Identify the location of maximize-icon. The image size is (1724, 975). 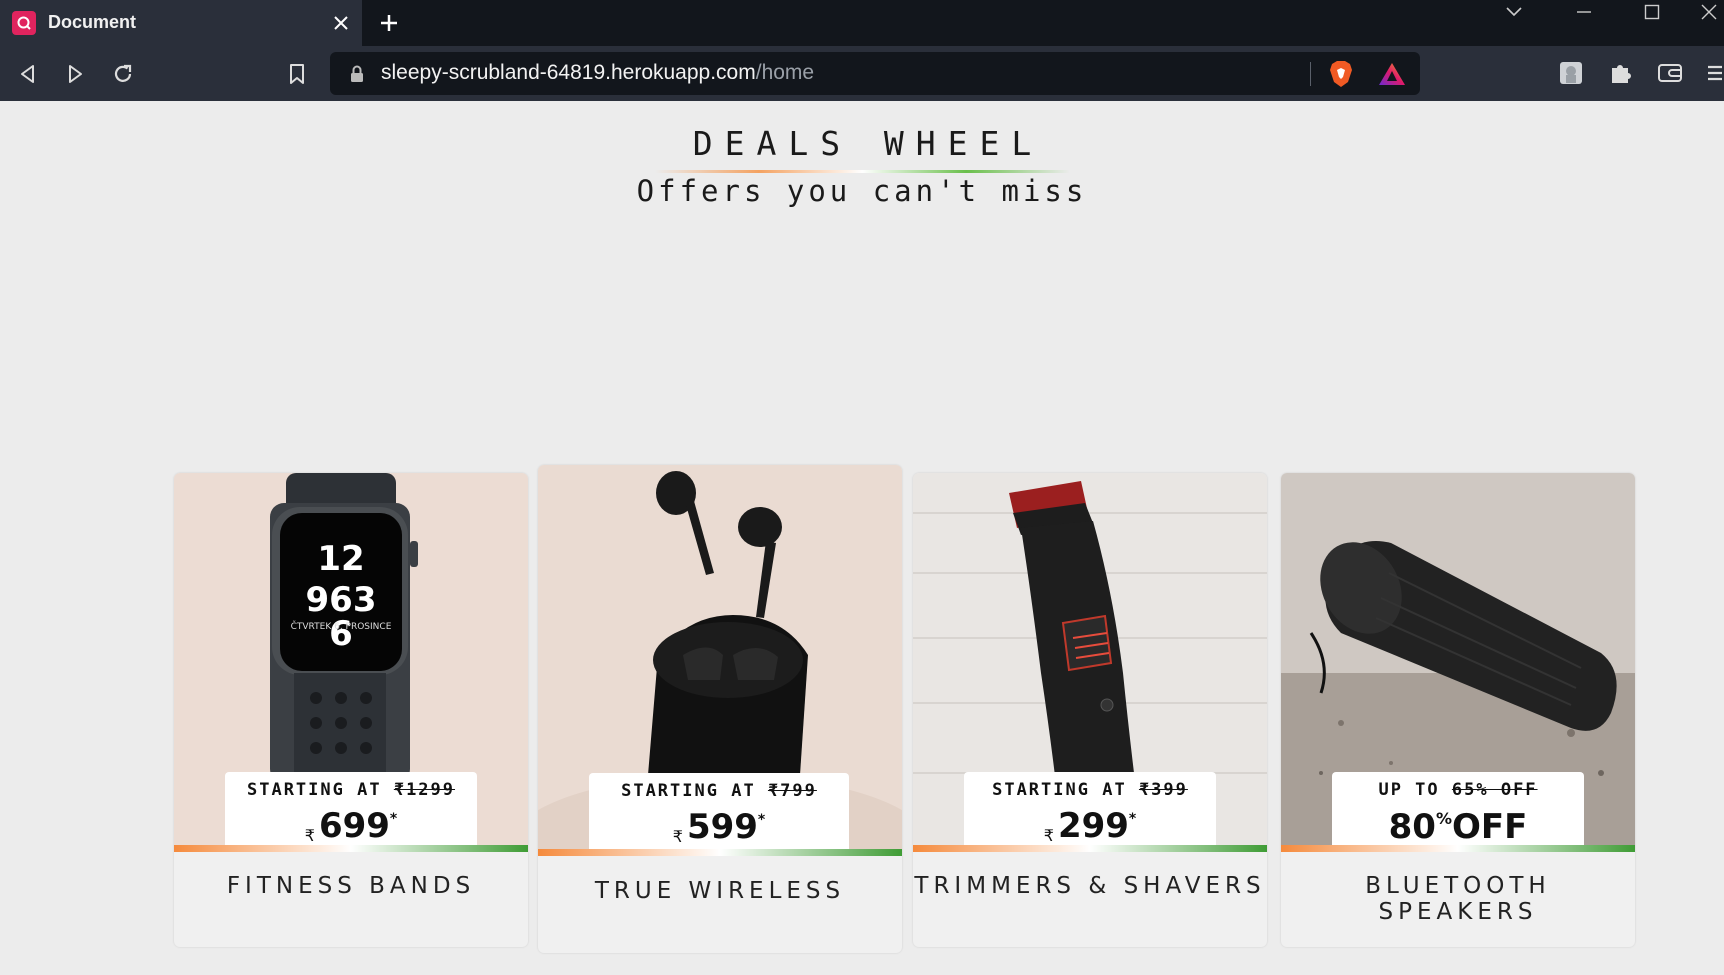
(1652, 12).